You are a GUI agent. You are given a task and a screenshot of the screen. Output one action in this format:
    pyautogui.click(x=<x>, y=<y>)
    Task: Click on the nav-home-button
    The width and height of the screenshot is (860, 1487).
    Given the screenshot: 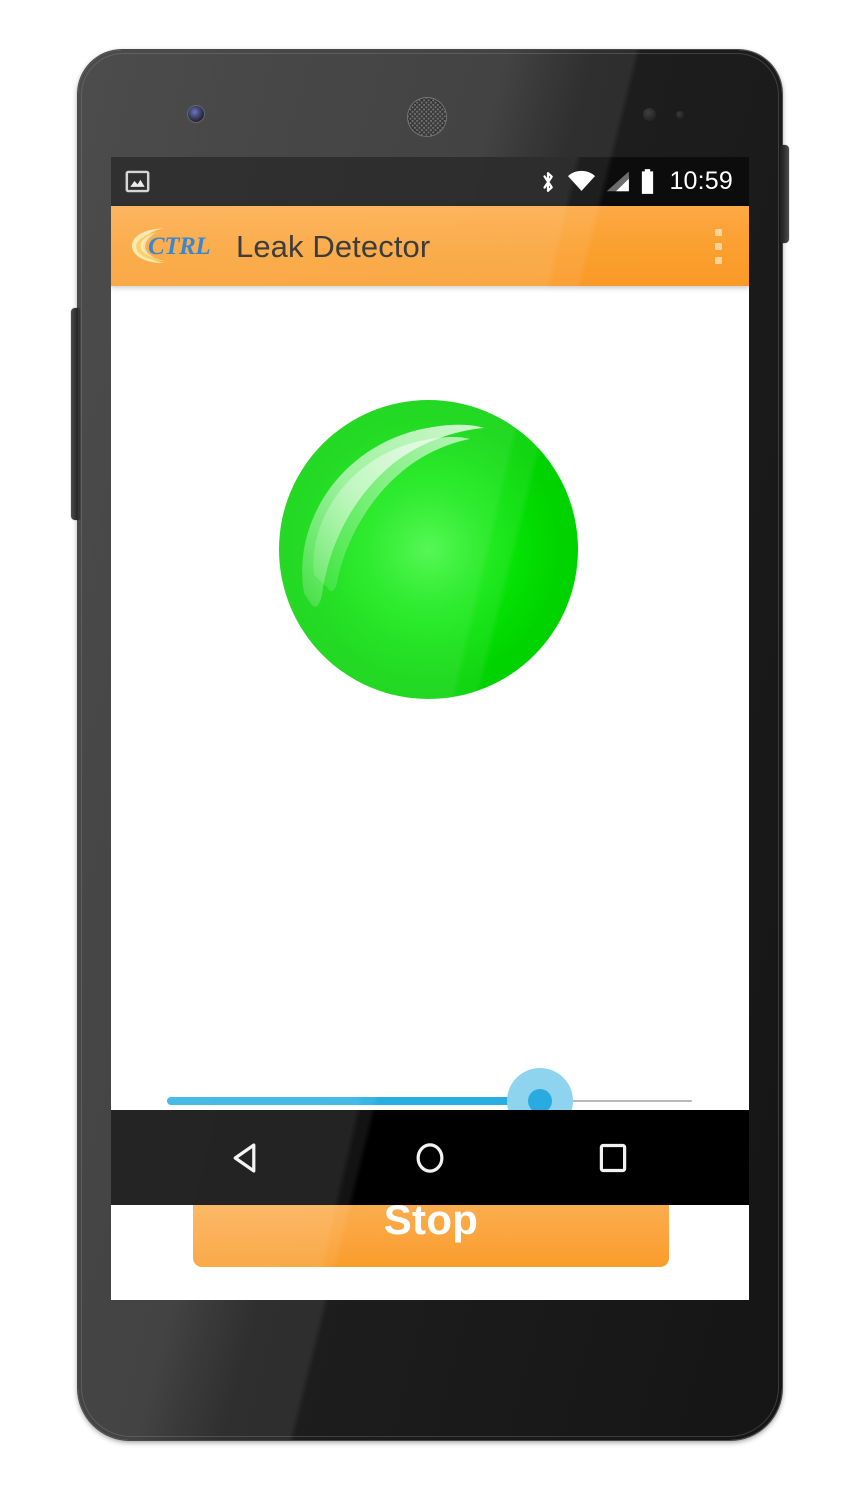 What is the action you would take?
    pyautogui.click(x=430, y=1158)
    